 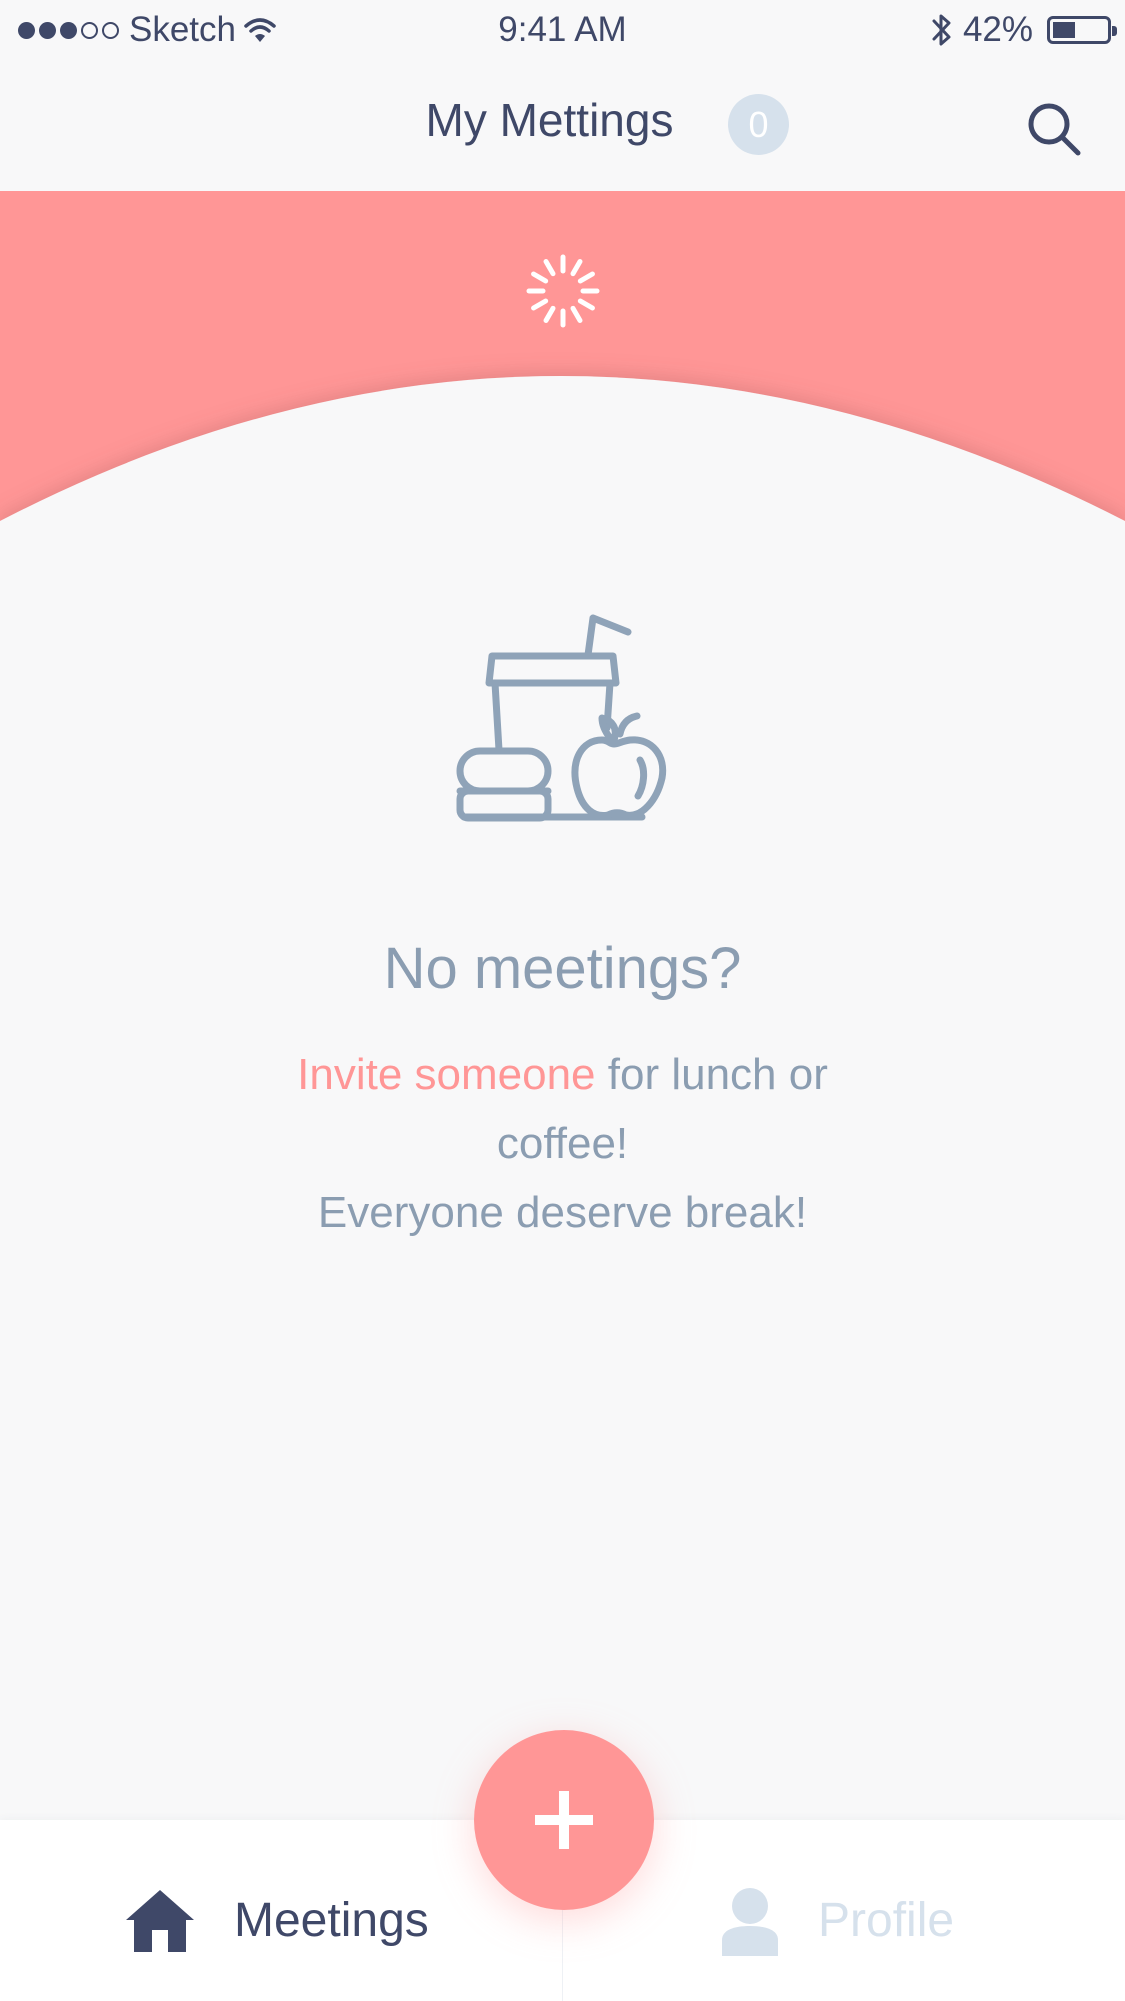 I want to click on page-title: My Mettings, so click(x=549, y=120).